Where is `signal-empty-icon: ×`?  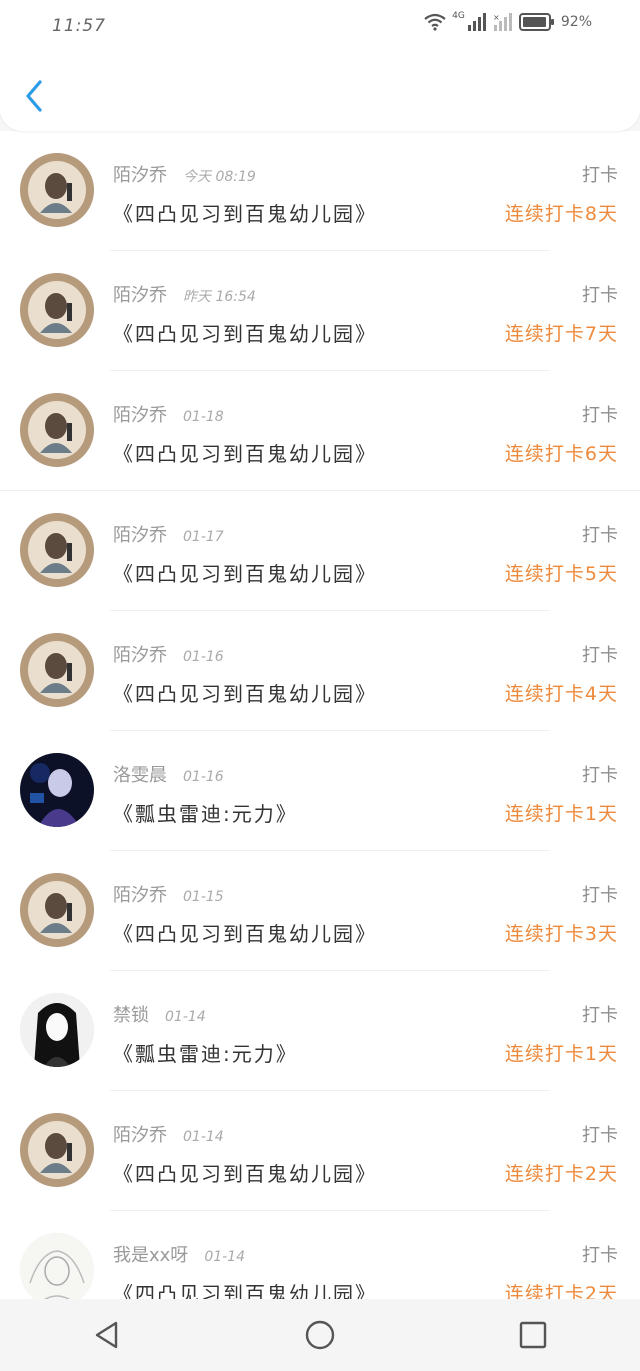 signal-empty-icon: × is located at coordinates (502, 22).